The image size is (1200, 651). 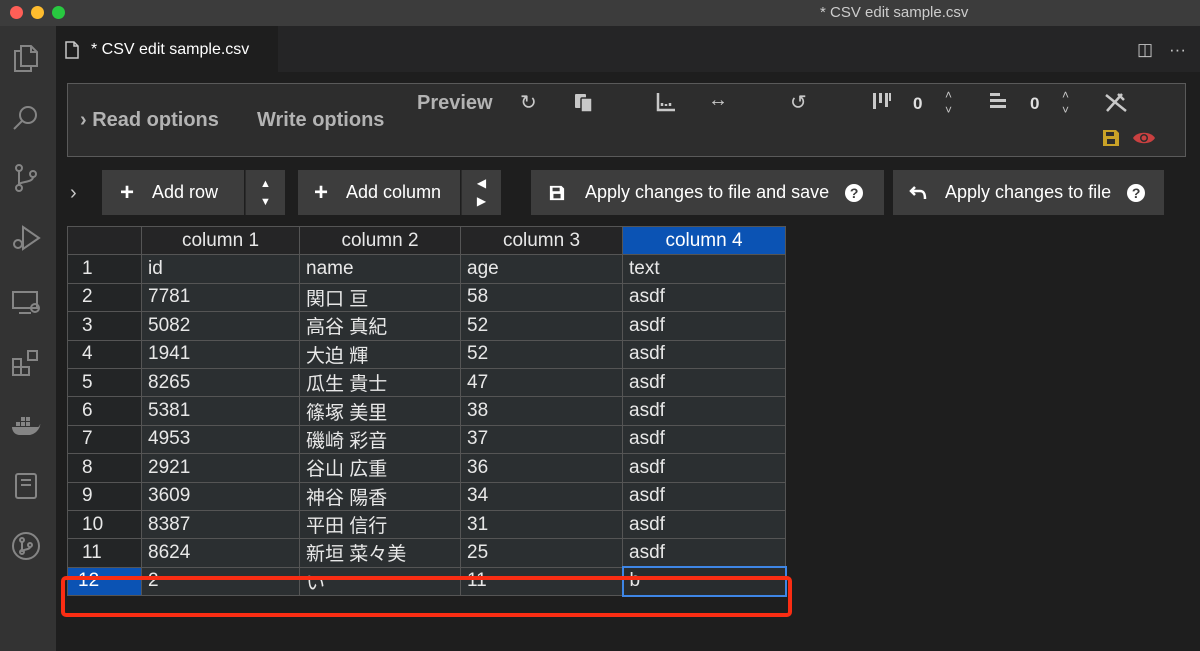 I want to click on add-column-position-toggle: ◀ ▶, so click(x=481, y=192).